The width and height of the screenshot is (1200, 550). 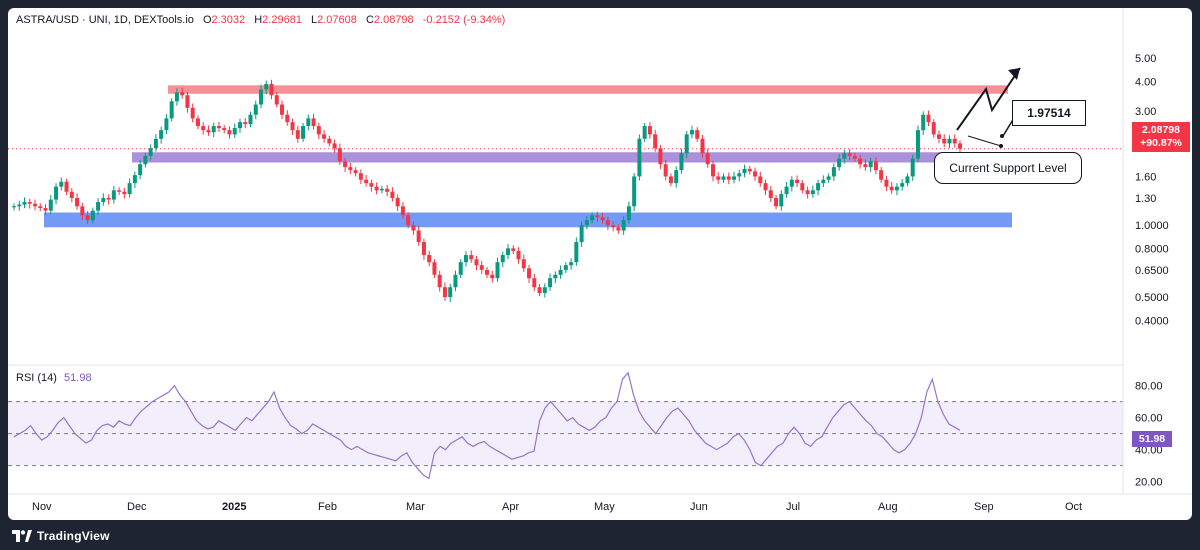 I want to click on time-tick-label: May, so click(x=604, y=507).